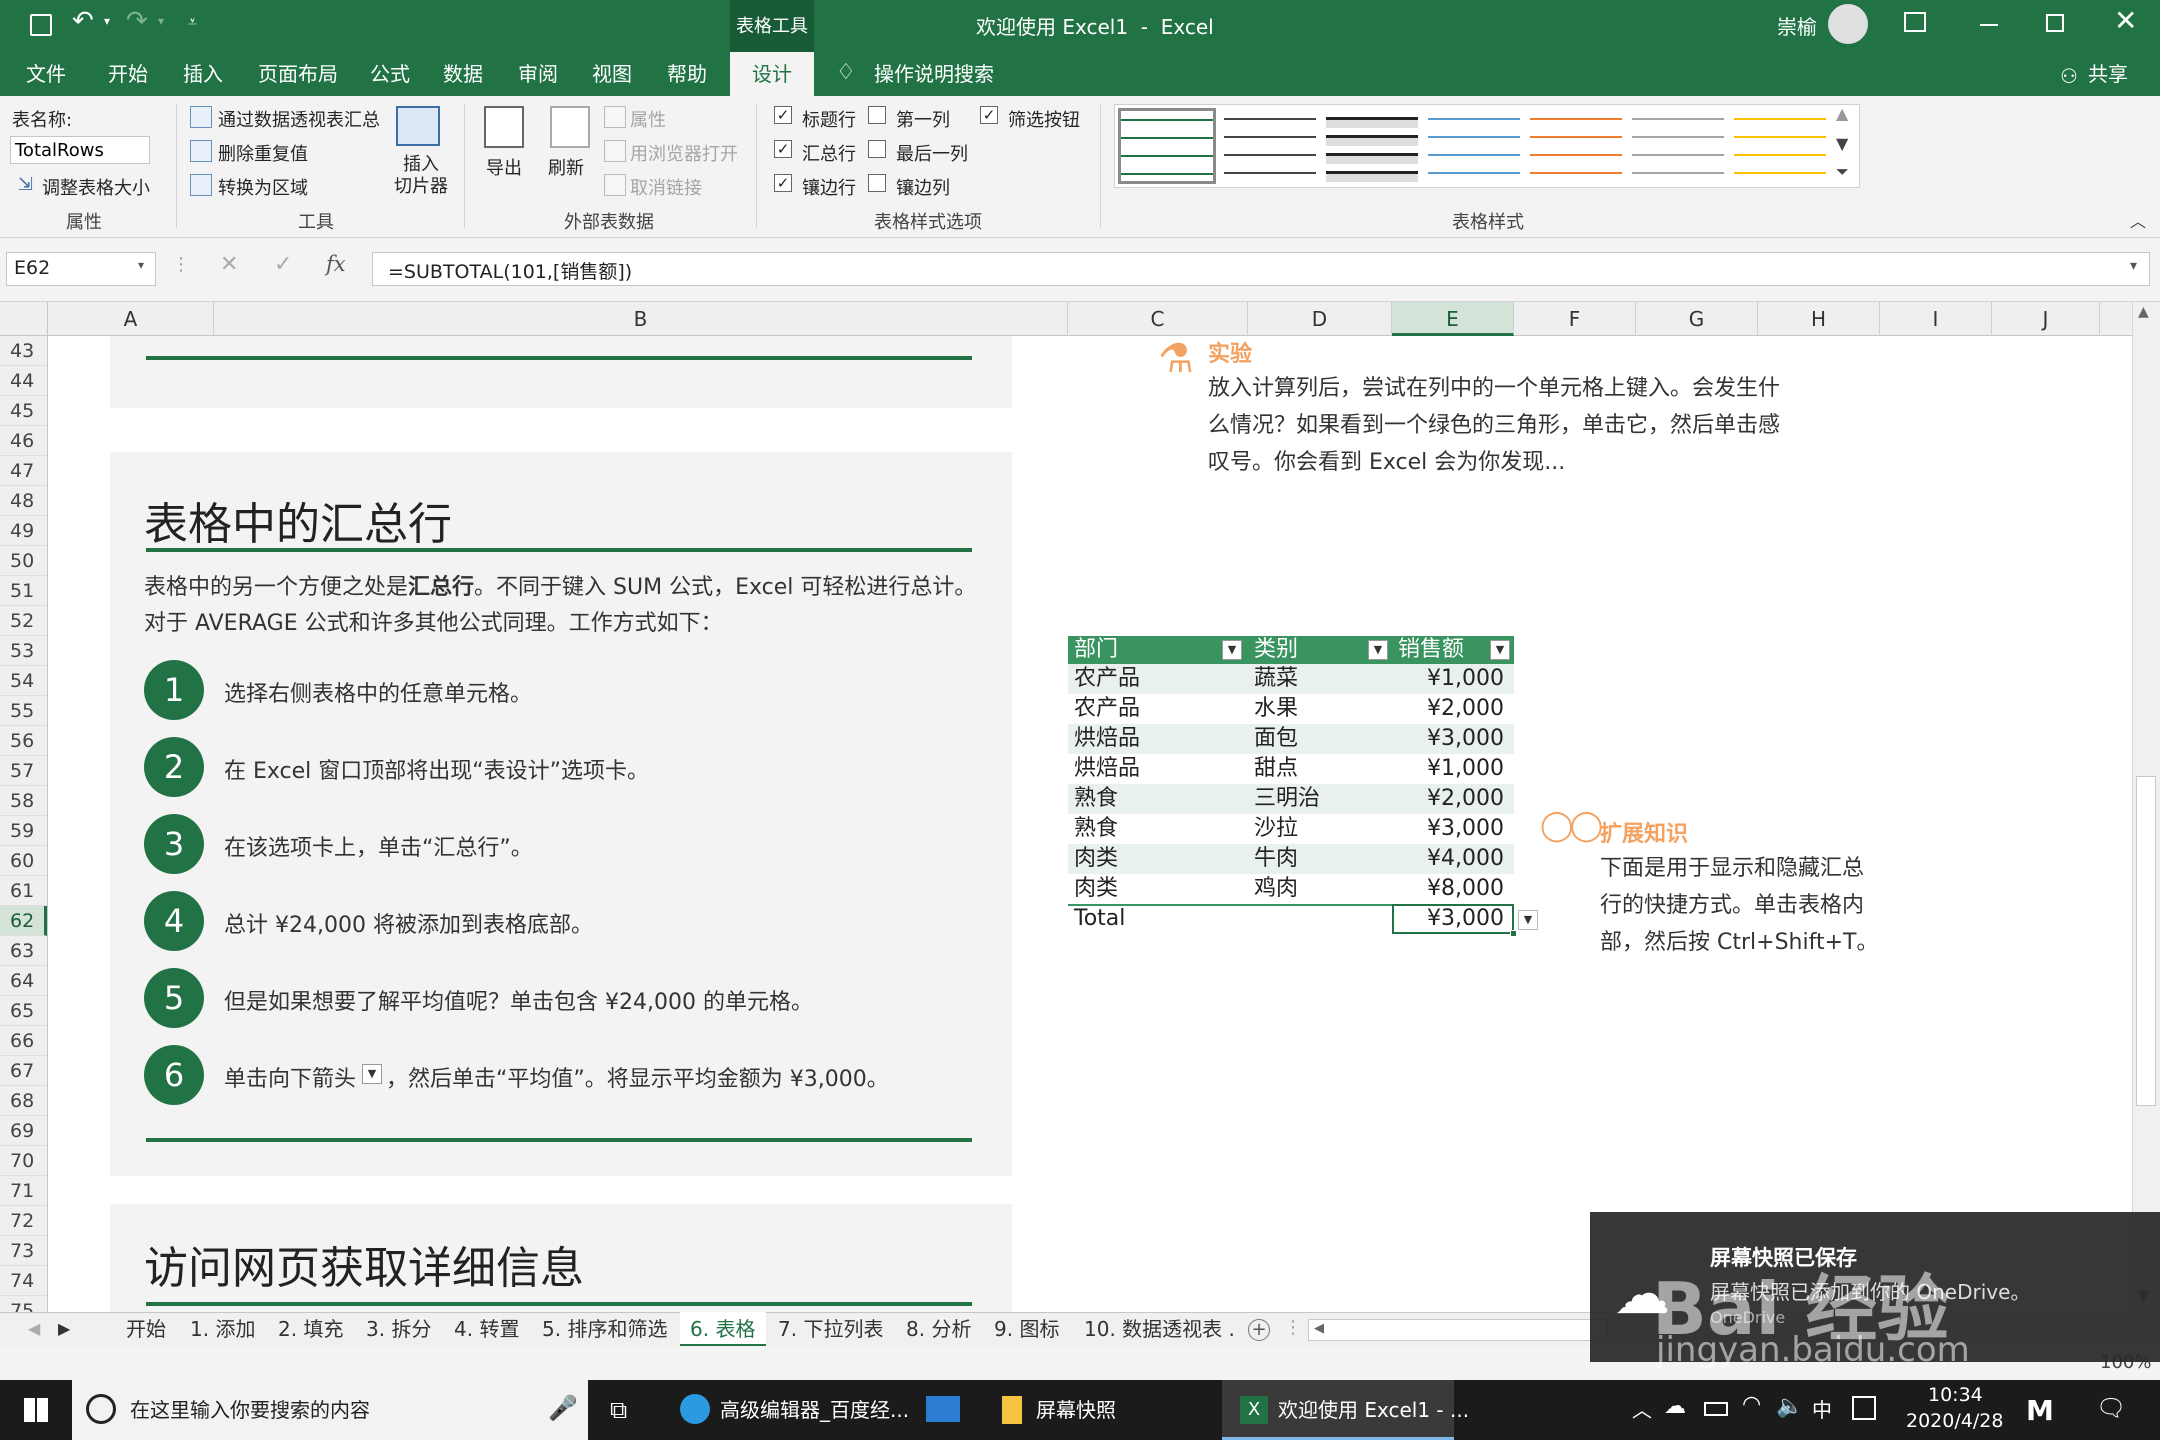 This screenshot has height=1440, width=2160. Describe the element at coordinates (23, 1041) in the screenshot. I see `row-header: 66` at that location.